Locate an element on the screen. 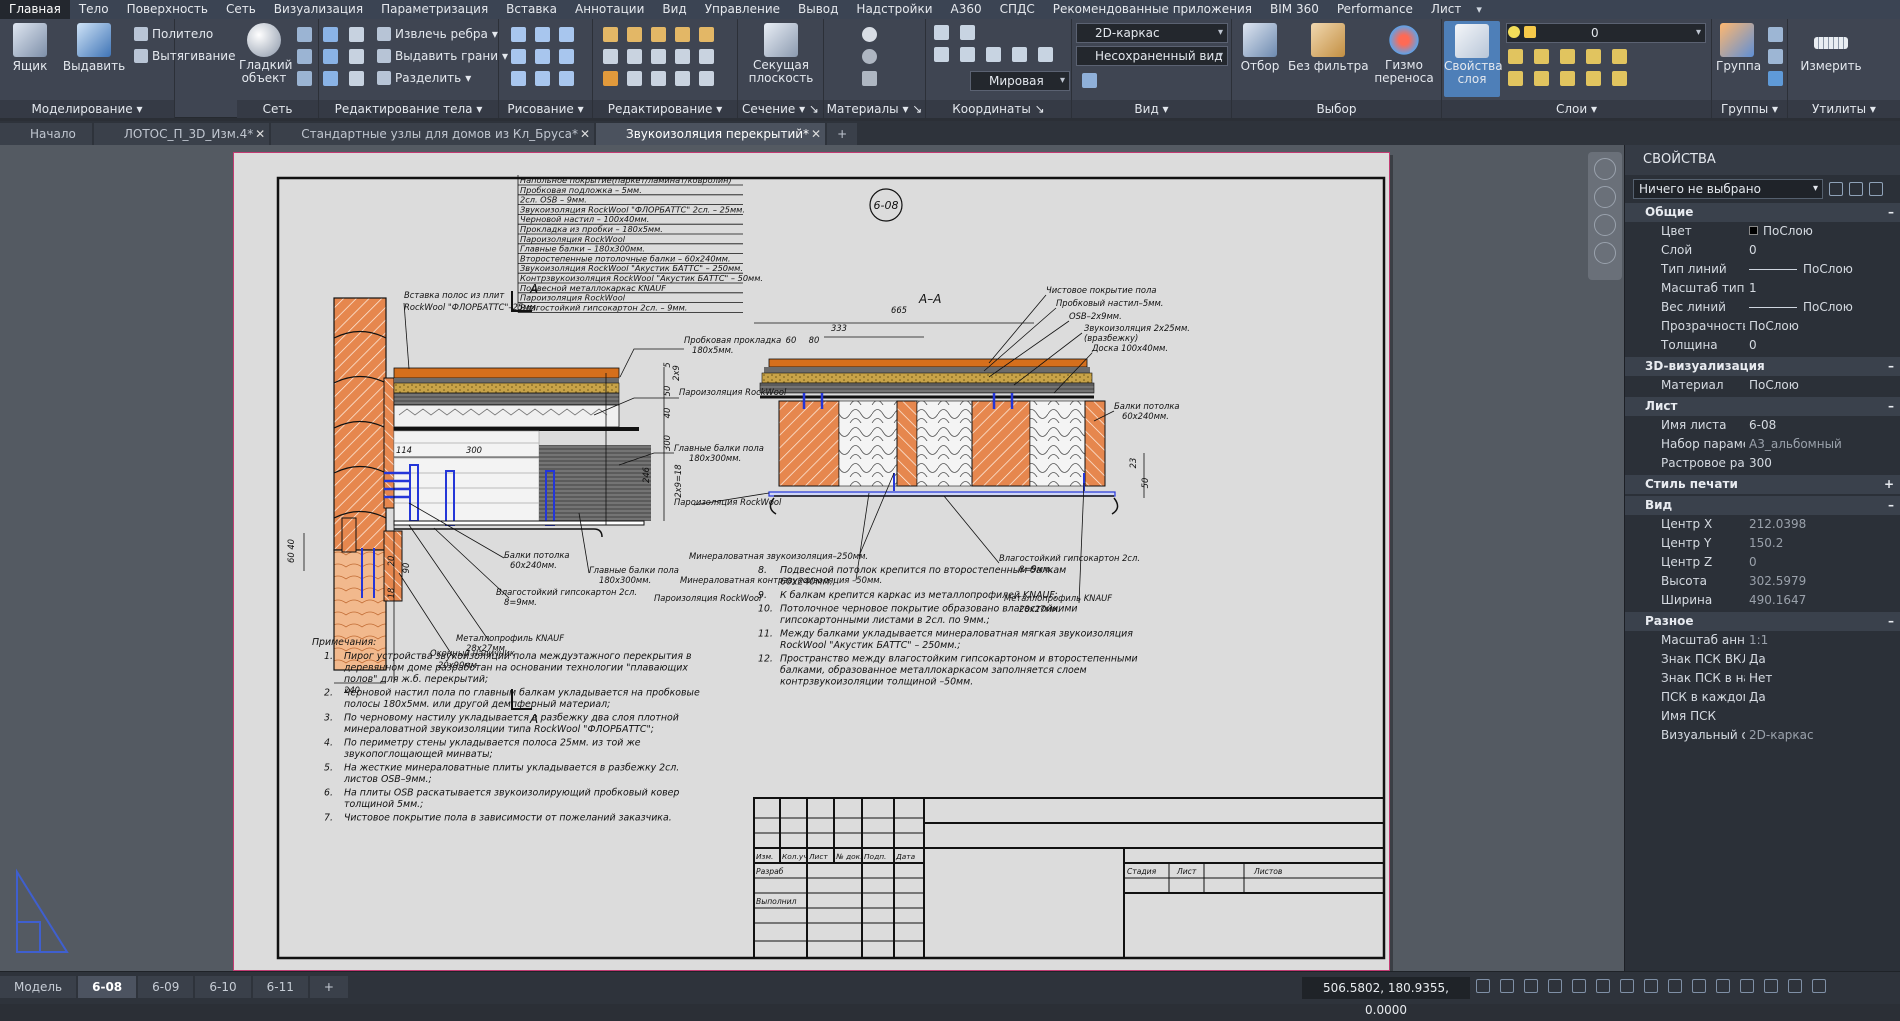  rectangle-icon is located at coordinates (566, 56).